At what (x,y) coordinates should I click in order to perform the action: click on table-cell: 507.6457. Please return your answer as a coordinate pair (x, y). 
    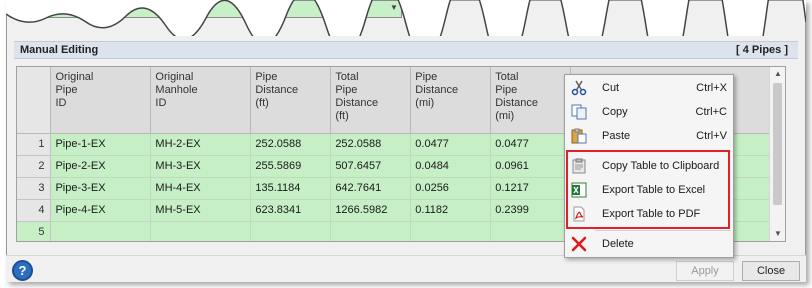
    Looking at the image, I should click on (371, 166).